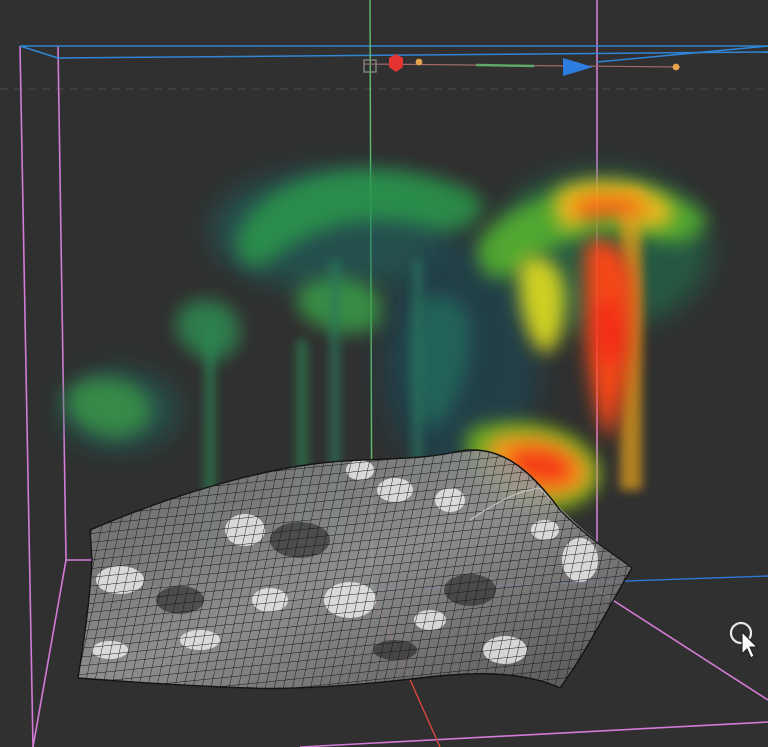 This screenshot has width=768, height=747. What do you see at coordinates (522, 65) in the screenshot?
I see `light-gizmo` at bounding box center [522, 65].